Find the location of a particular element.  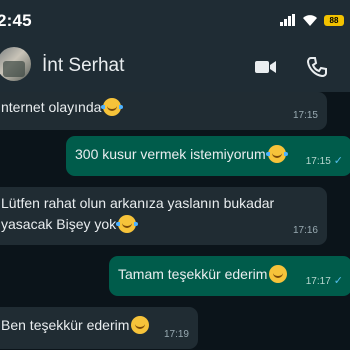

message-outgoing: 300 kusur vermek istemiyorum 17:15 ✓ is located at coordinates (208, 156).